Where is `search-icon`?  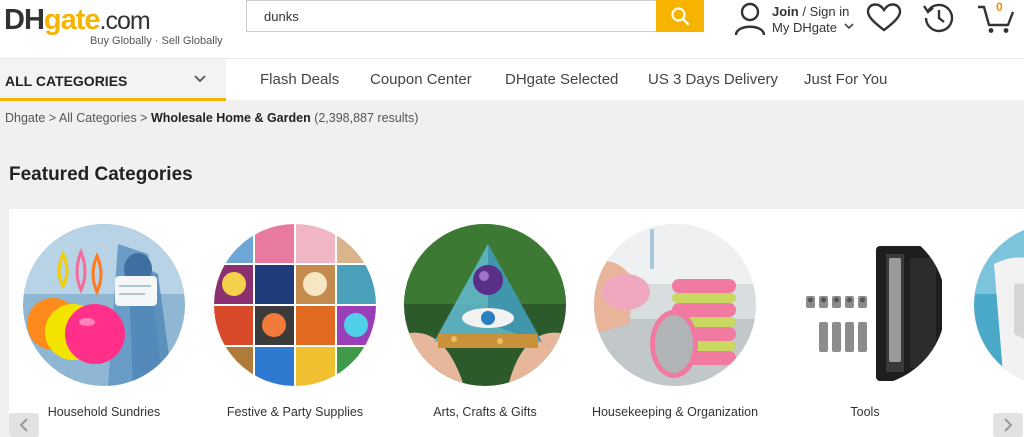
search-icon is located at coordinates (680, 16).